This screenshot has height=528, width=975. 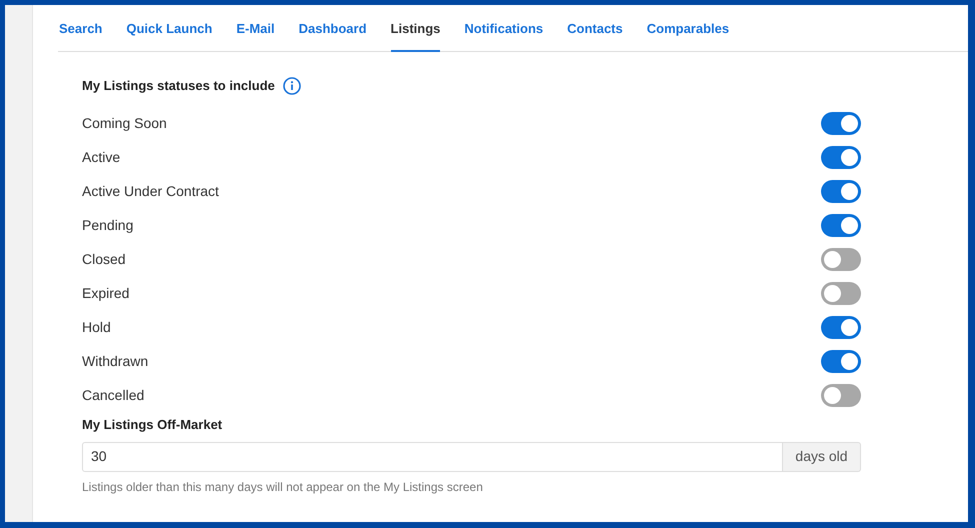 I want to click on info-icon, so click(x=291, y=86).